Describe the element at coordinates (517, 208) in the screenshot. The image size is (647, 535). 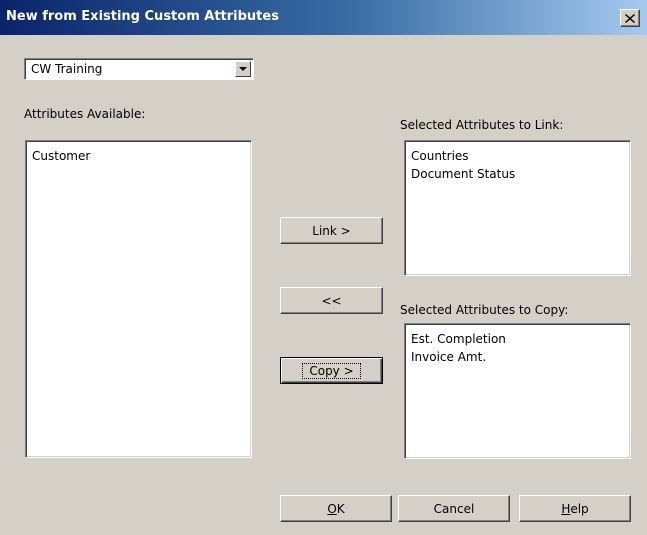
I see `link-attributes-list: Countries Document Status` at that location.